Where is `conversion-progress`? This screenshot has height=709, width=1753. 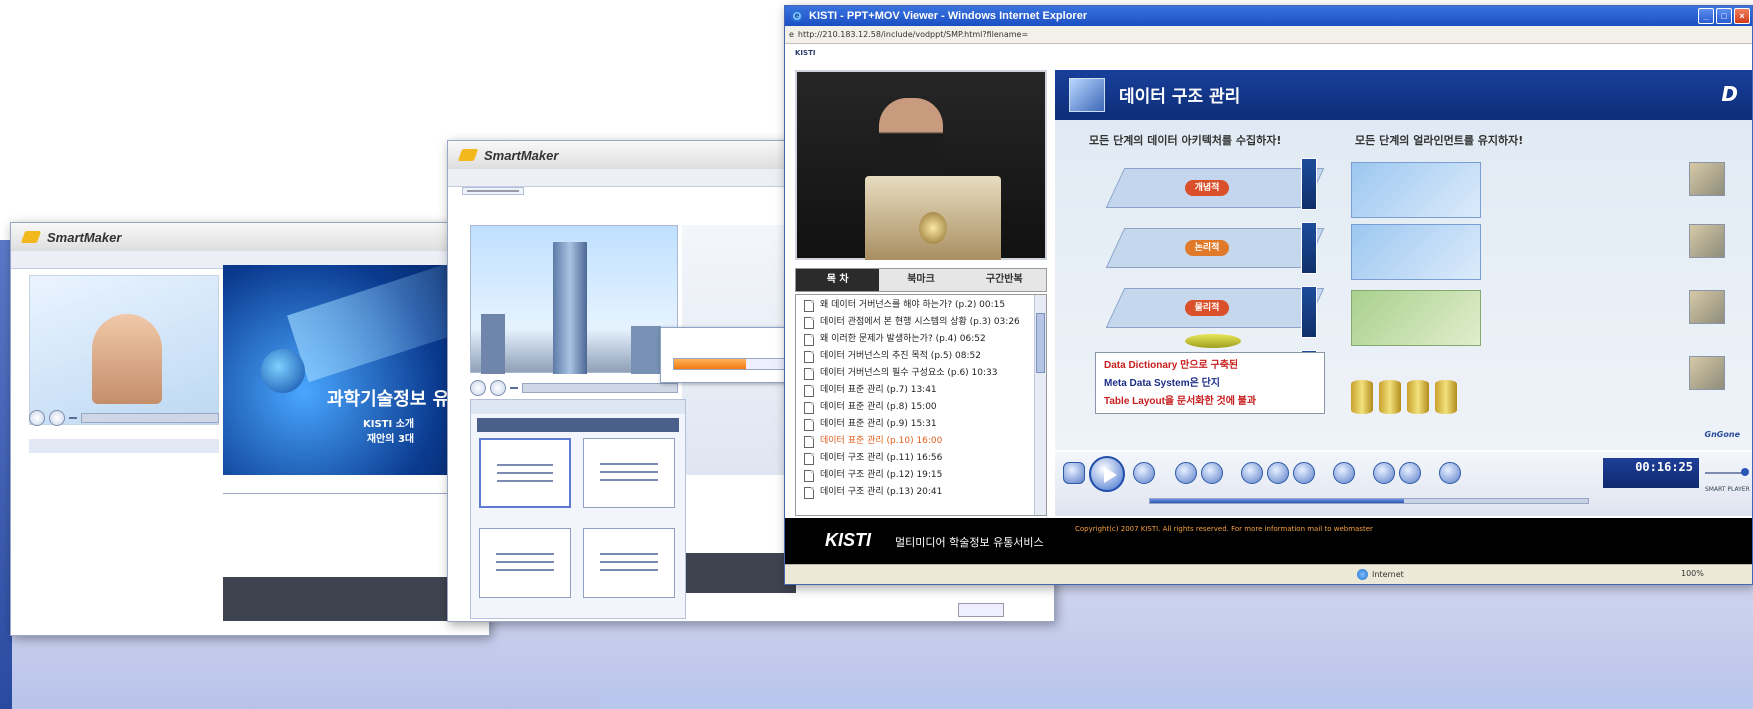
conversion-progress is located at coordinates (732, 364).